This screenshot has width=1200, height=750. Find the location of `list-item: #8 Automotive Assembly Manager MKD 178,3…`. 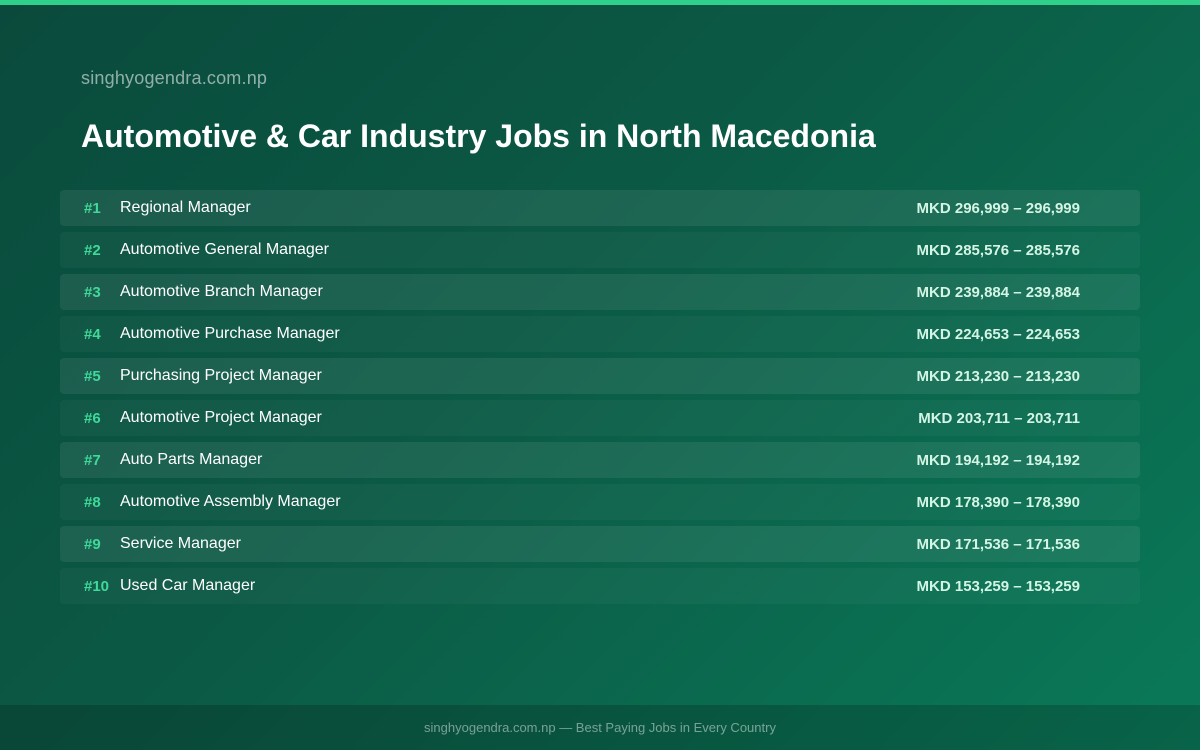

list-item: #8 Automotive Assembly Manager MKD 178,3… is located at coordinates (600, 502).